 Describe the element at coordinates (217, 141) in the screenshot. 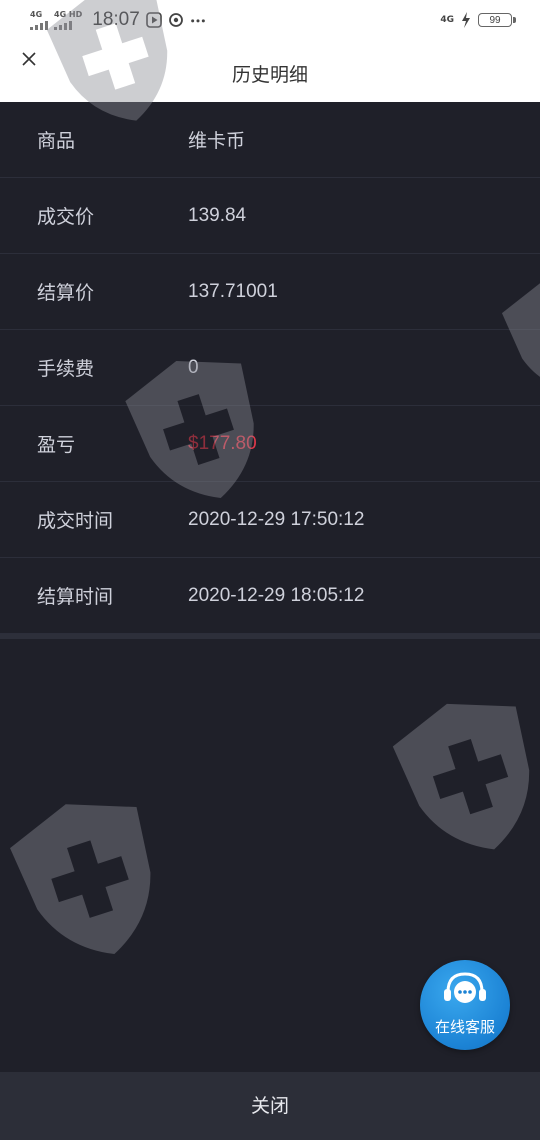

I see `product-value: 维卡币` at that location.